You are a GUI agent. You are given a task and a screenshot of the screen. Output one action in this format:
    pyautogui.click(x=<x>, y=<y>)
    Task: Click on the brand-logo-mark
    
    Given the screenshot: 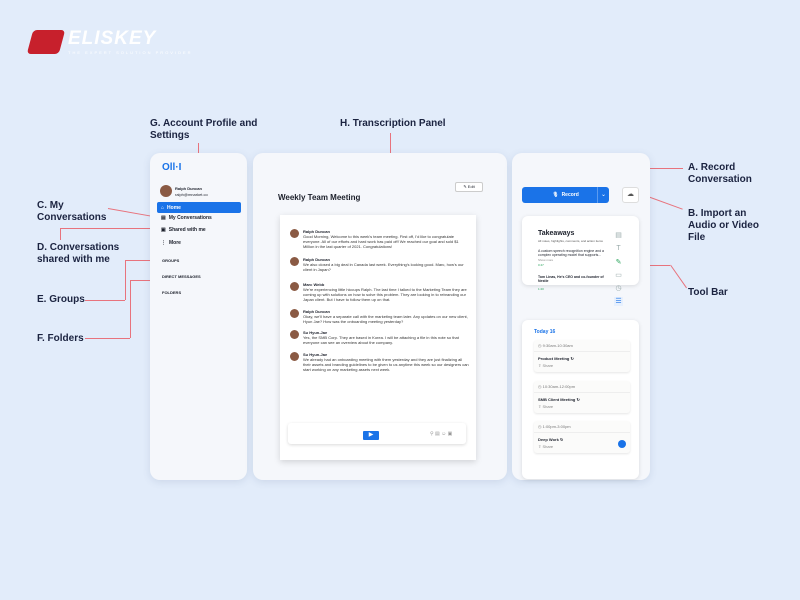 What is the action you would take?
    pyautogui.click(x=46, y=42)
    